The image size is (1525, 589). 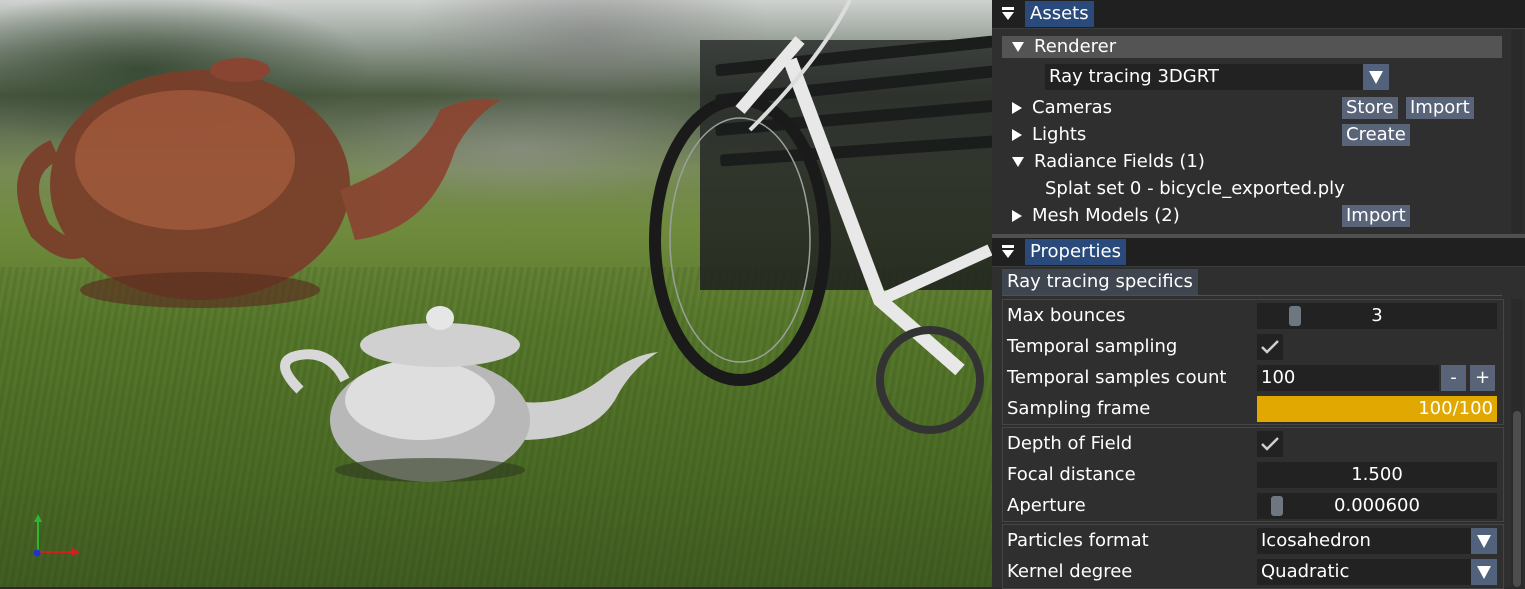 I want to click on aperture-value: 0.000600, so click(x=1377, y=505).